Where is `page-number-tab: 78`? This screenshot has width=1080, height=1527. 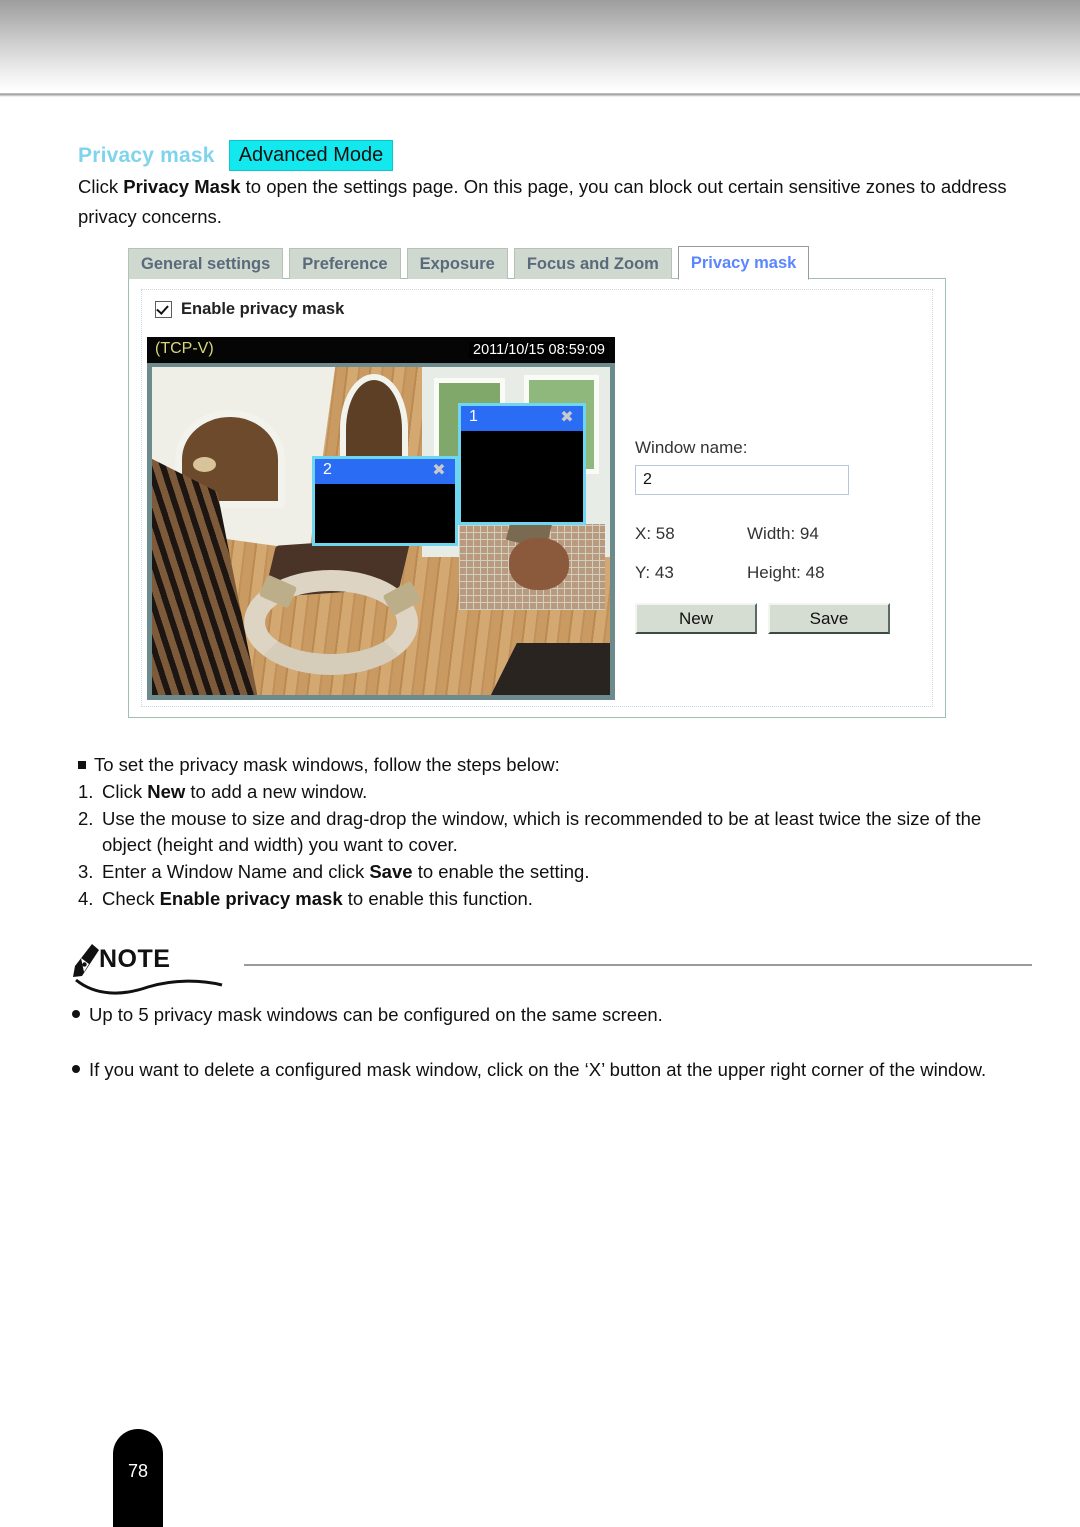
page-number-tab: 78 is located at coordinates (138, 1478).